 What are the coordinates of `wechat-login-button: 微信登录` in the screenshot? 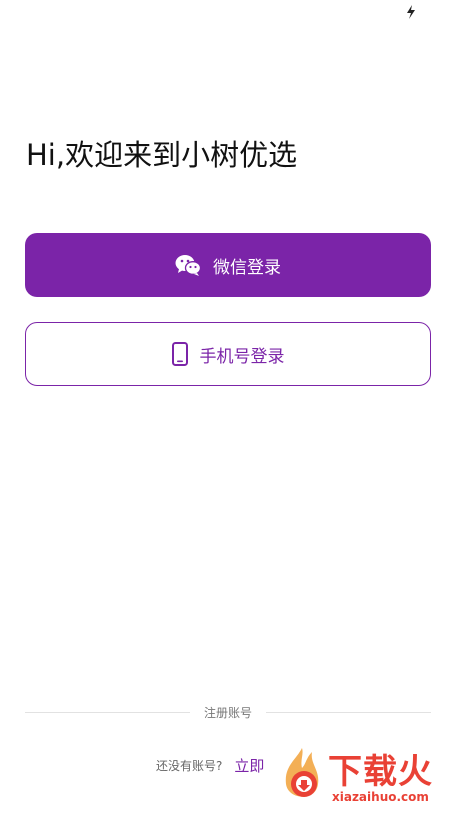 It's located at (228, 265).